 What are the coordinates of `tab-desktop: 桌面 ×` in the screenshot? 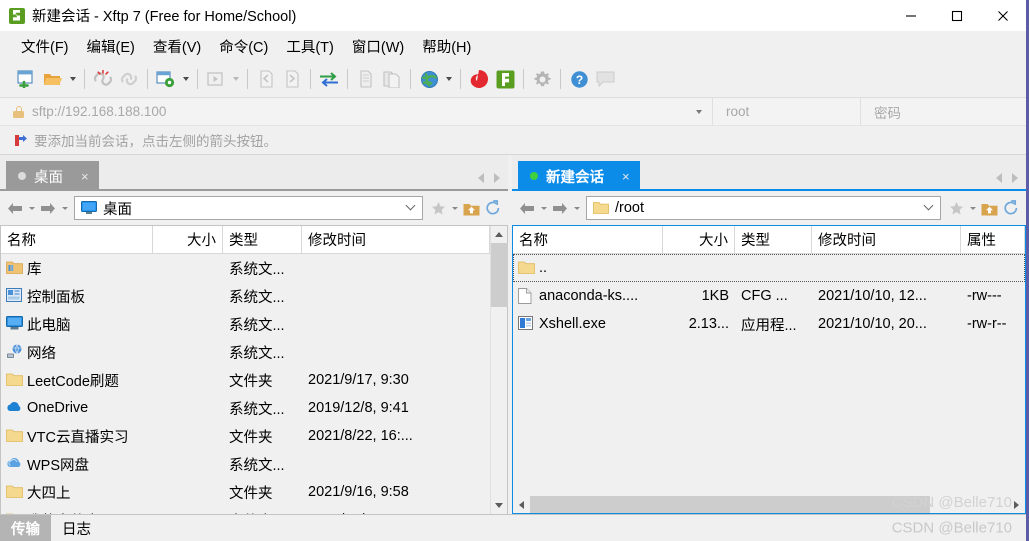 It's located at (52, 176).